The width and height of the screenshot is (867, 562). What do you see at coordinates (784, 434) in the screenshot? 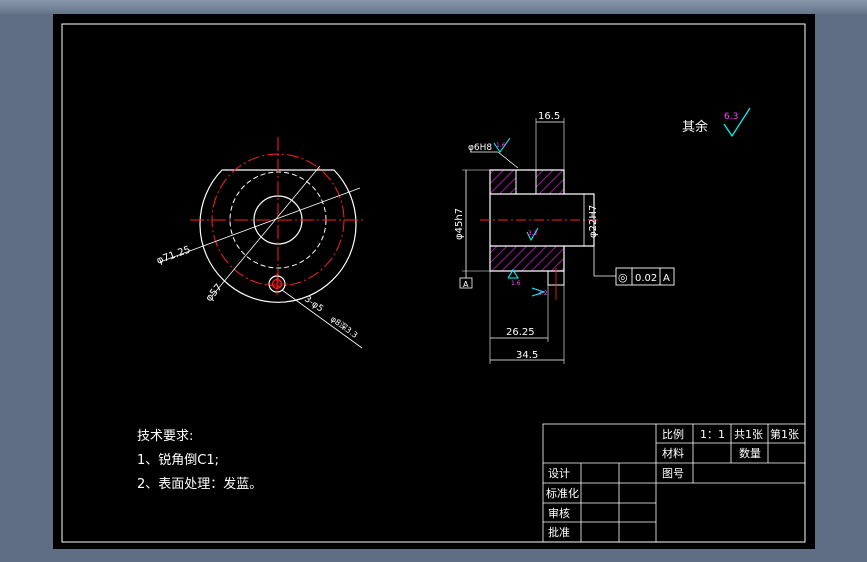
I see `sheet-no: 第1张` at bounding box center [784, 434].